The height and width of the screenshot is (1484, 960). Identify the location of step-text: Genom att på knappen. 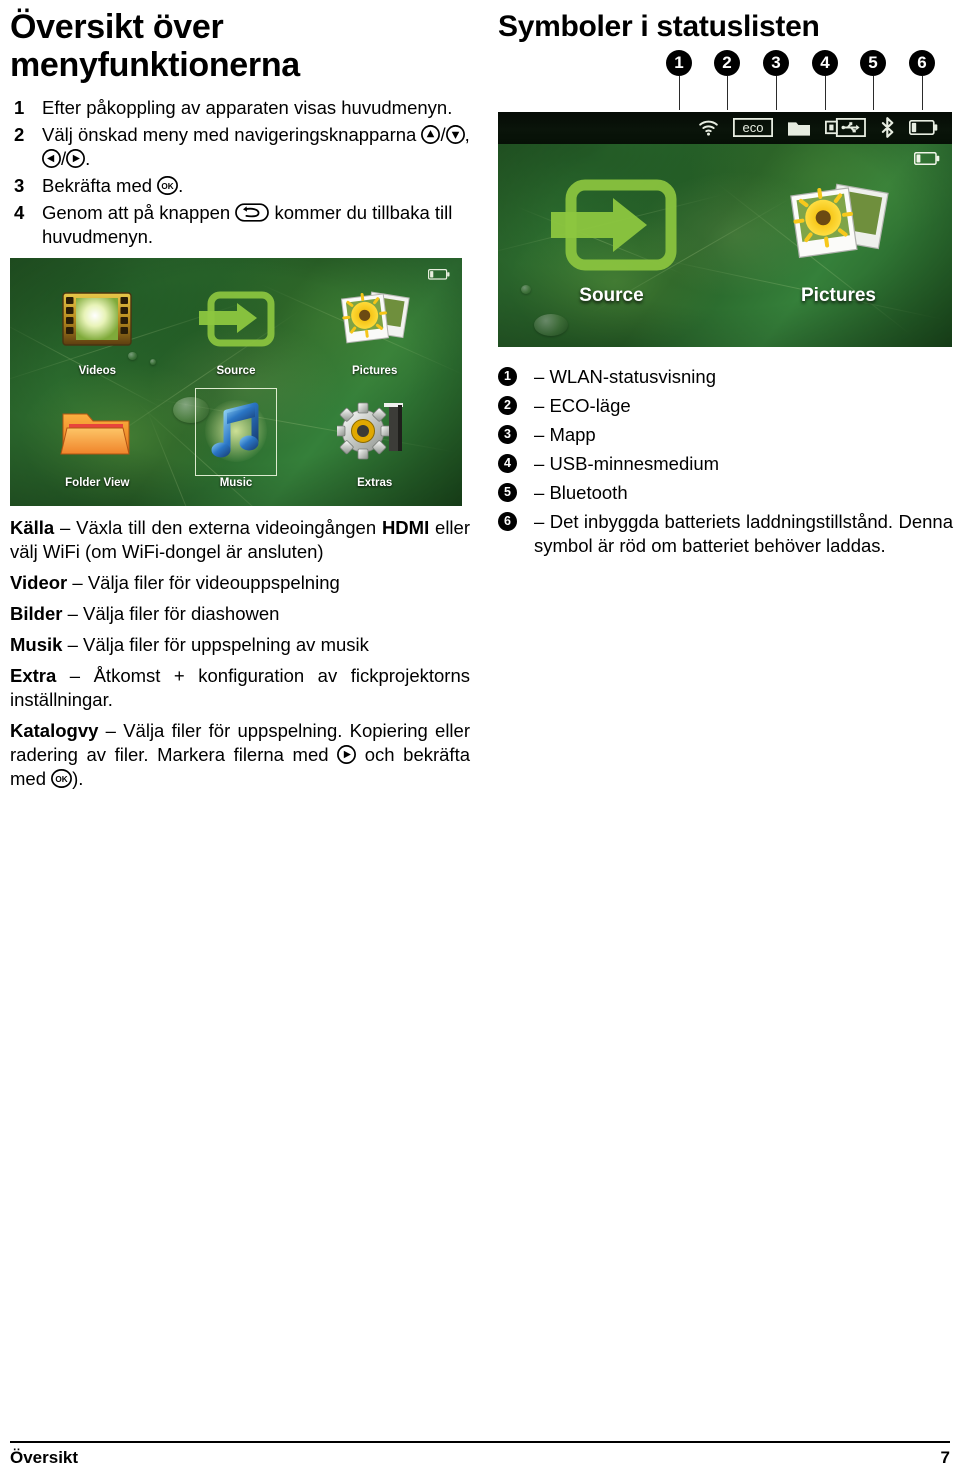
(139, 212).